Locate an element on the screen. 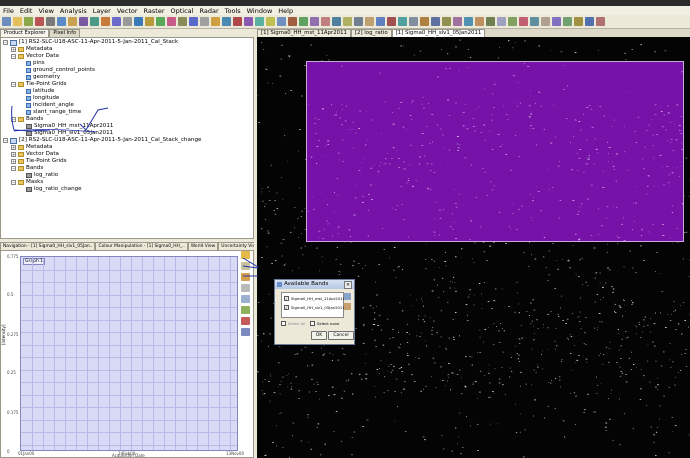  toolbar-tool-50-icon is located at coordinates (556, 21).